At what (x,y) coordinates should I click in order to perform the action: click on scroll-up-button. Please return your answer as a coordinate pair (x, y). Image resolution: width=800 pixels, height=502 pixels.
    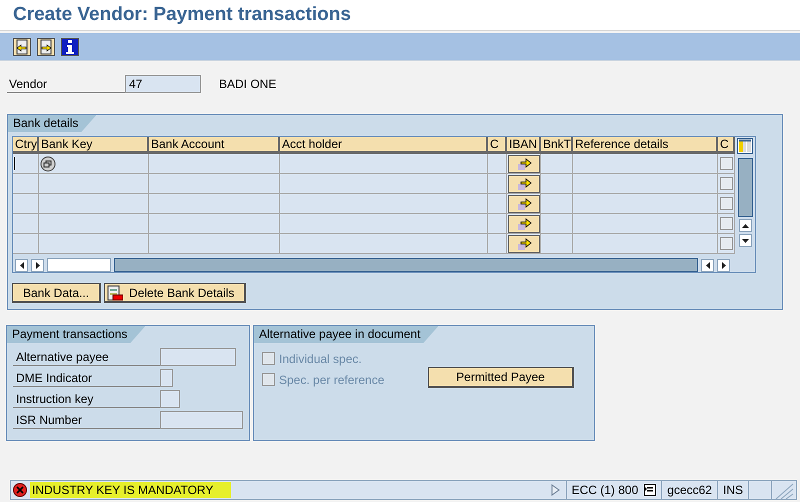
    Looking at the image, I should click on (745, 225).